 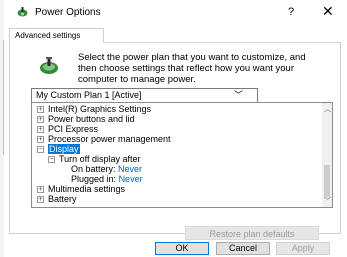 I want to click on tree-item-label: Power buttons and lid, so click(x=91, y=119).